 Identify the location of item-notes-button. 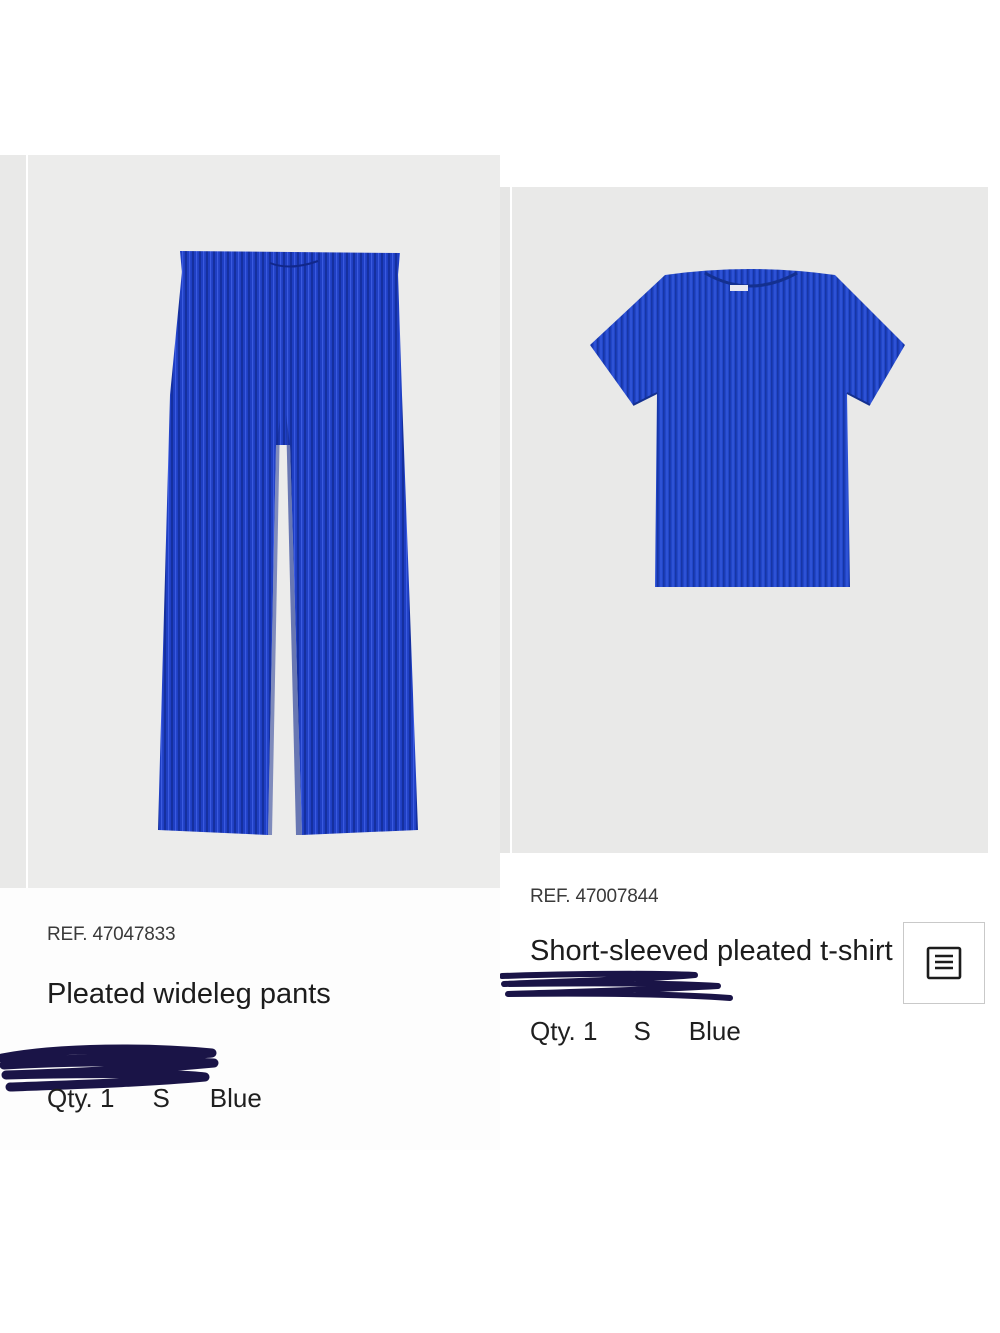
(944, 963).